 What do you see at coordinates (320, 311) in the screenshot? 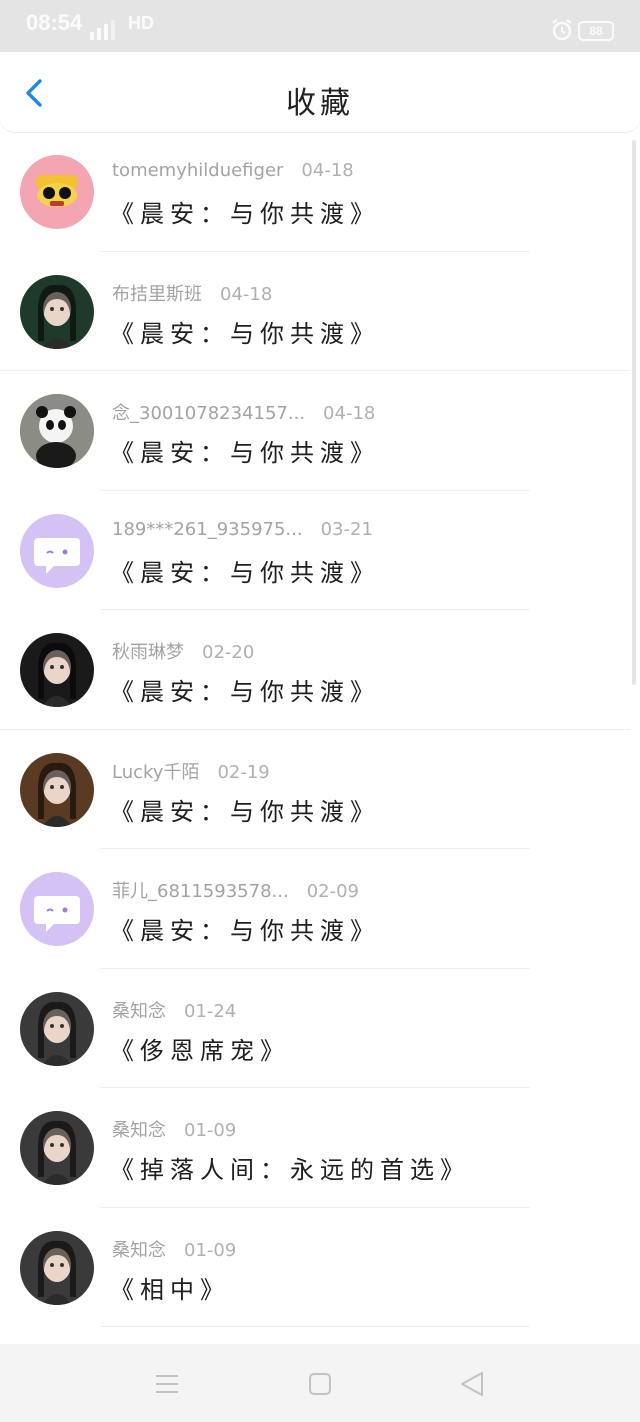
I see `list-item: 布拮里斯班 04-18 《晨安：与你共渡》` at bounding box center [320, 311].